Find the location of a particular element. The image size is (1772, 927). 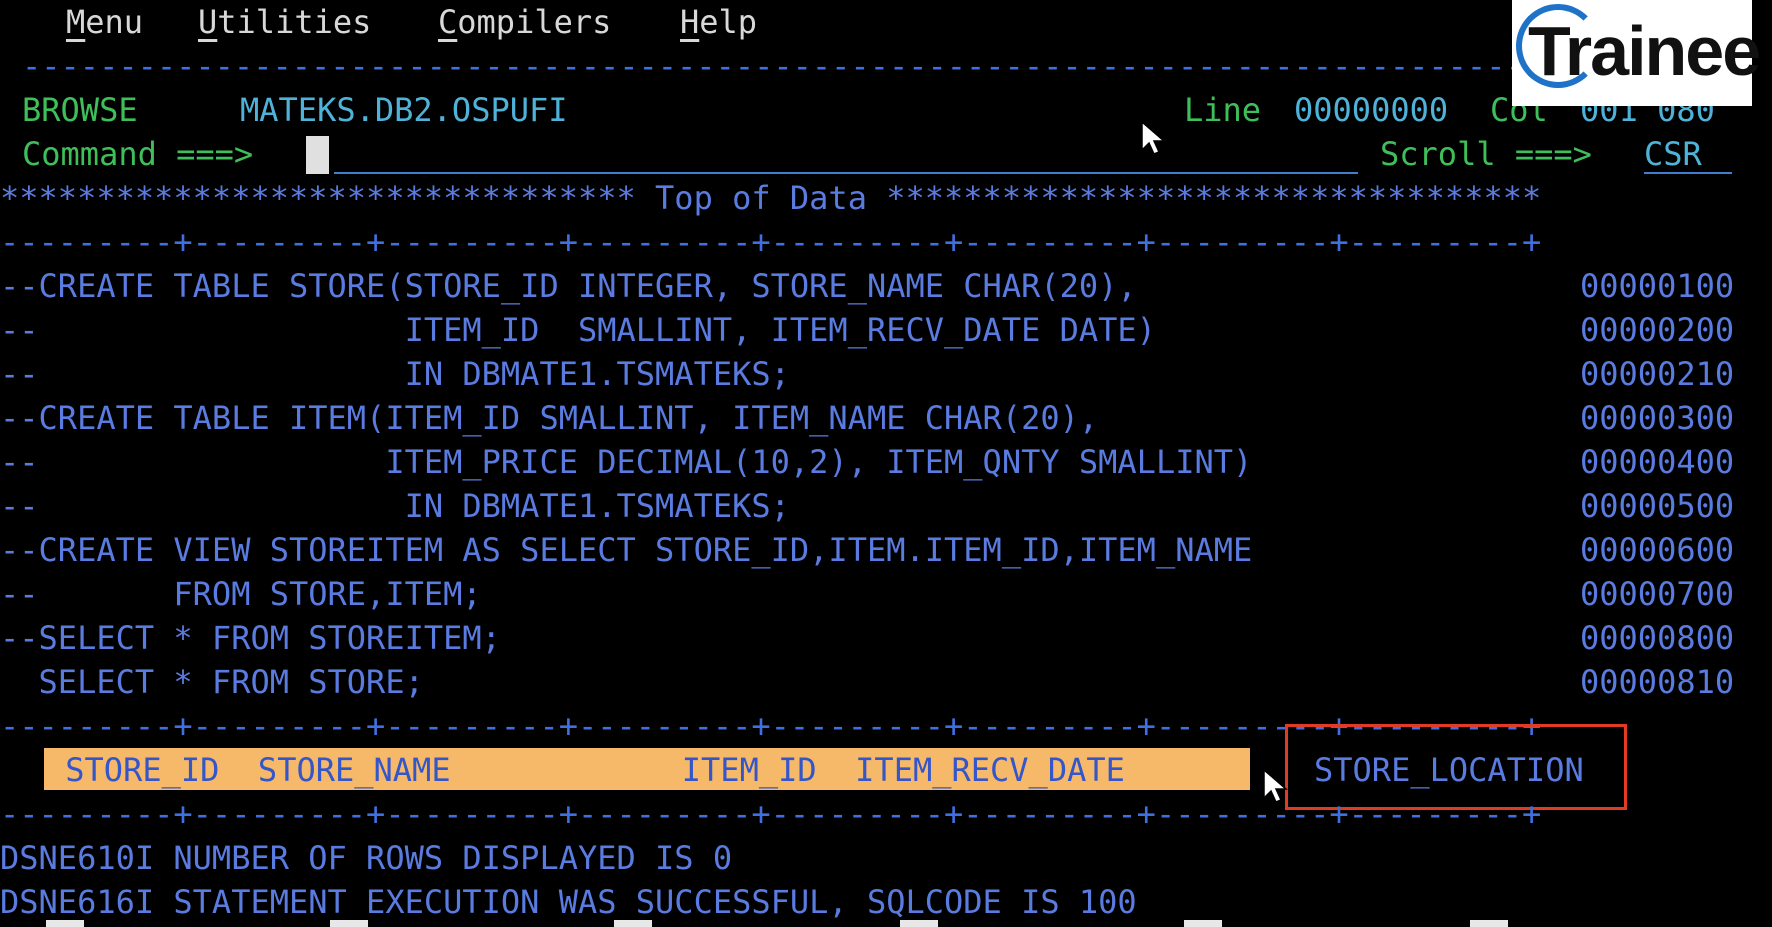

command-input-underline is located at coordinates (846, 173).